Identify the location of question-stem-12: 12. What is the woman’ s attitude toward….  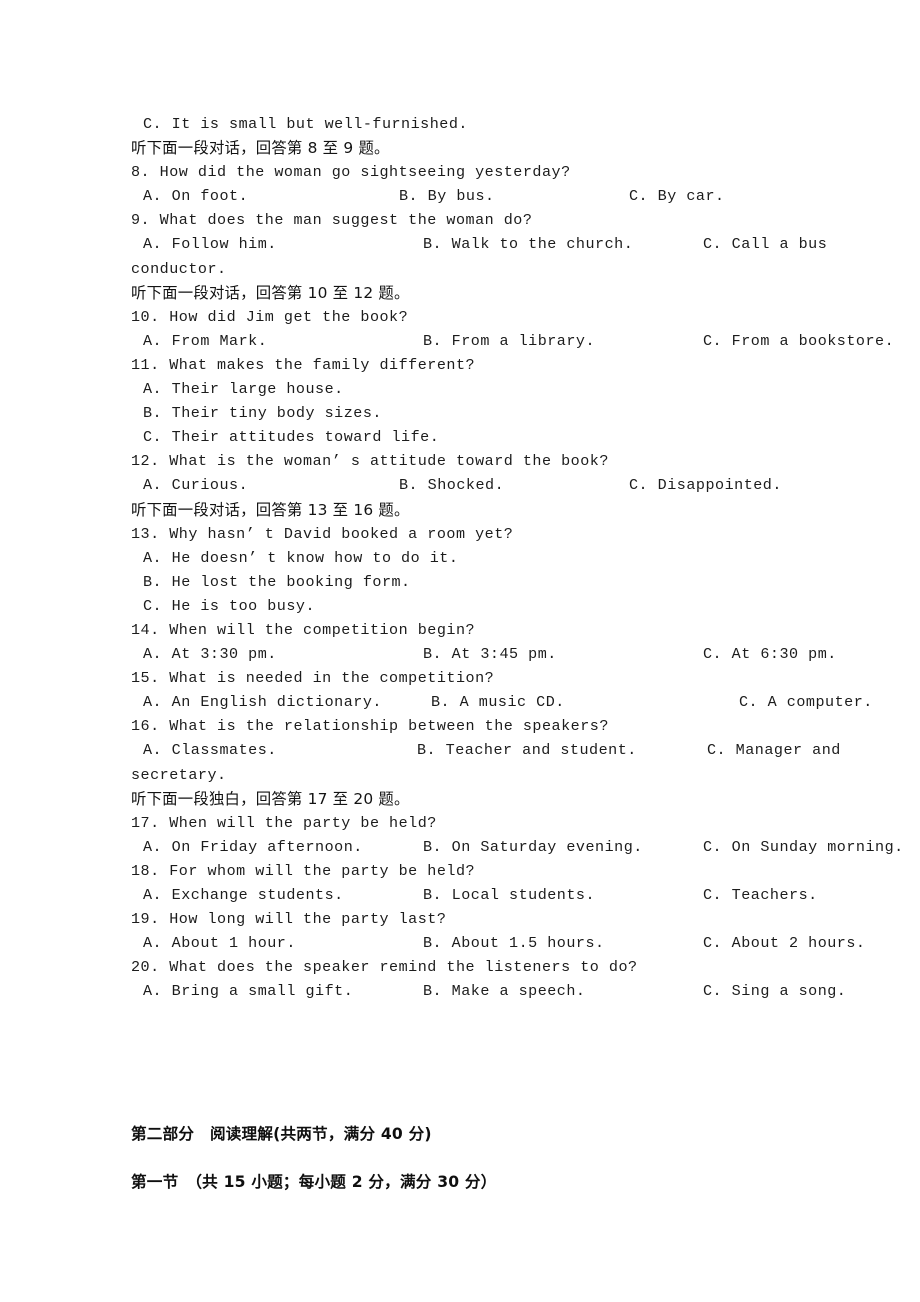
(370, 461).